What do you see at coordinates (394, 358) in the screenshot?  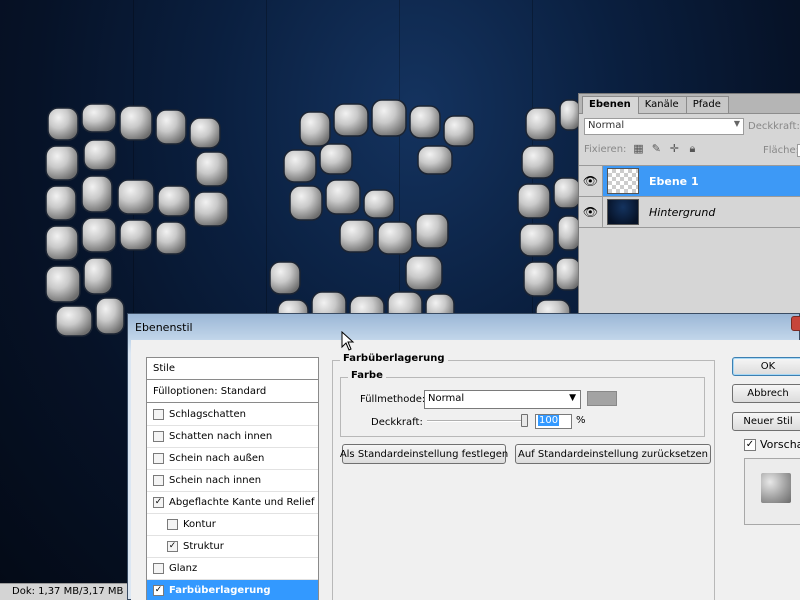 I see `color-overlay-heading: Farbüberlagerung` at bounding box center [394, 358].